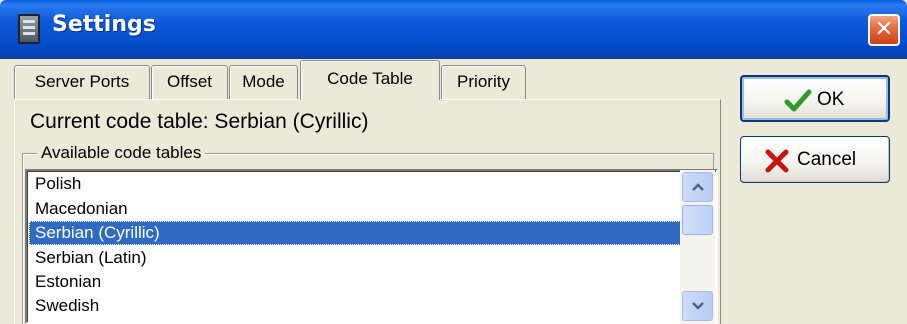 This screenshot has height=324, width=907. I want to click on scroll-up-button, so click(697, 187).